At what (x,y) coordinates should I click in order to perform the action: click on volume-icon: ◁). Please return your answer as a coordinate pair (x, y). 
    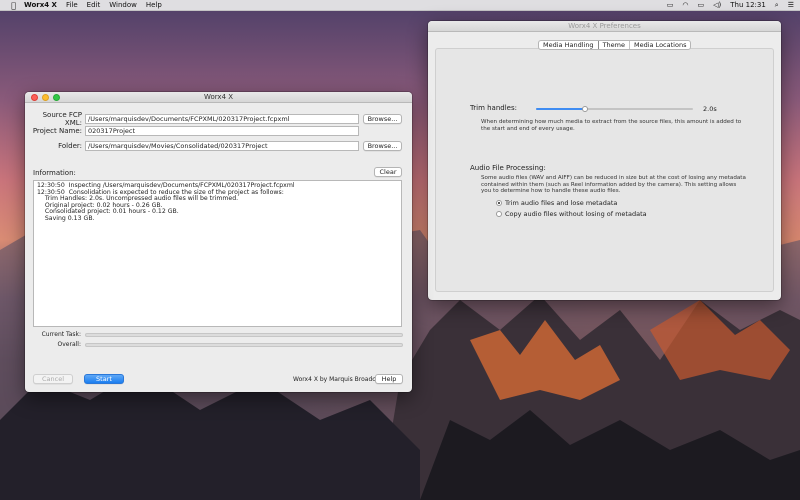
    Looking at the image, I should click on (717, 5).